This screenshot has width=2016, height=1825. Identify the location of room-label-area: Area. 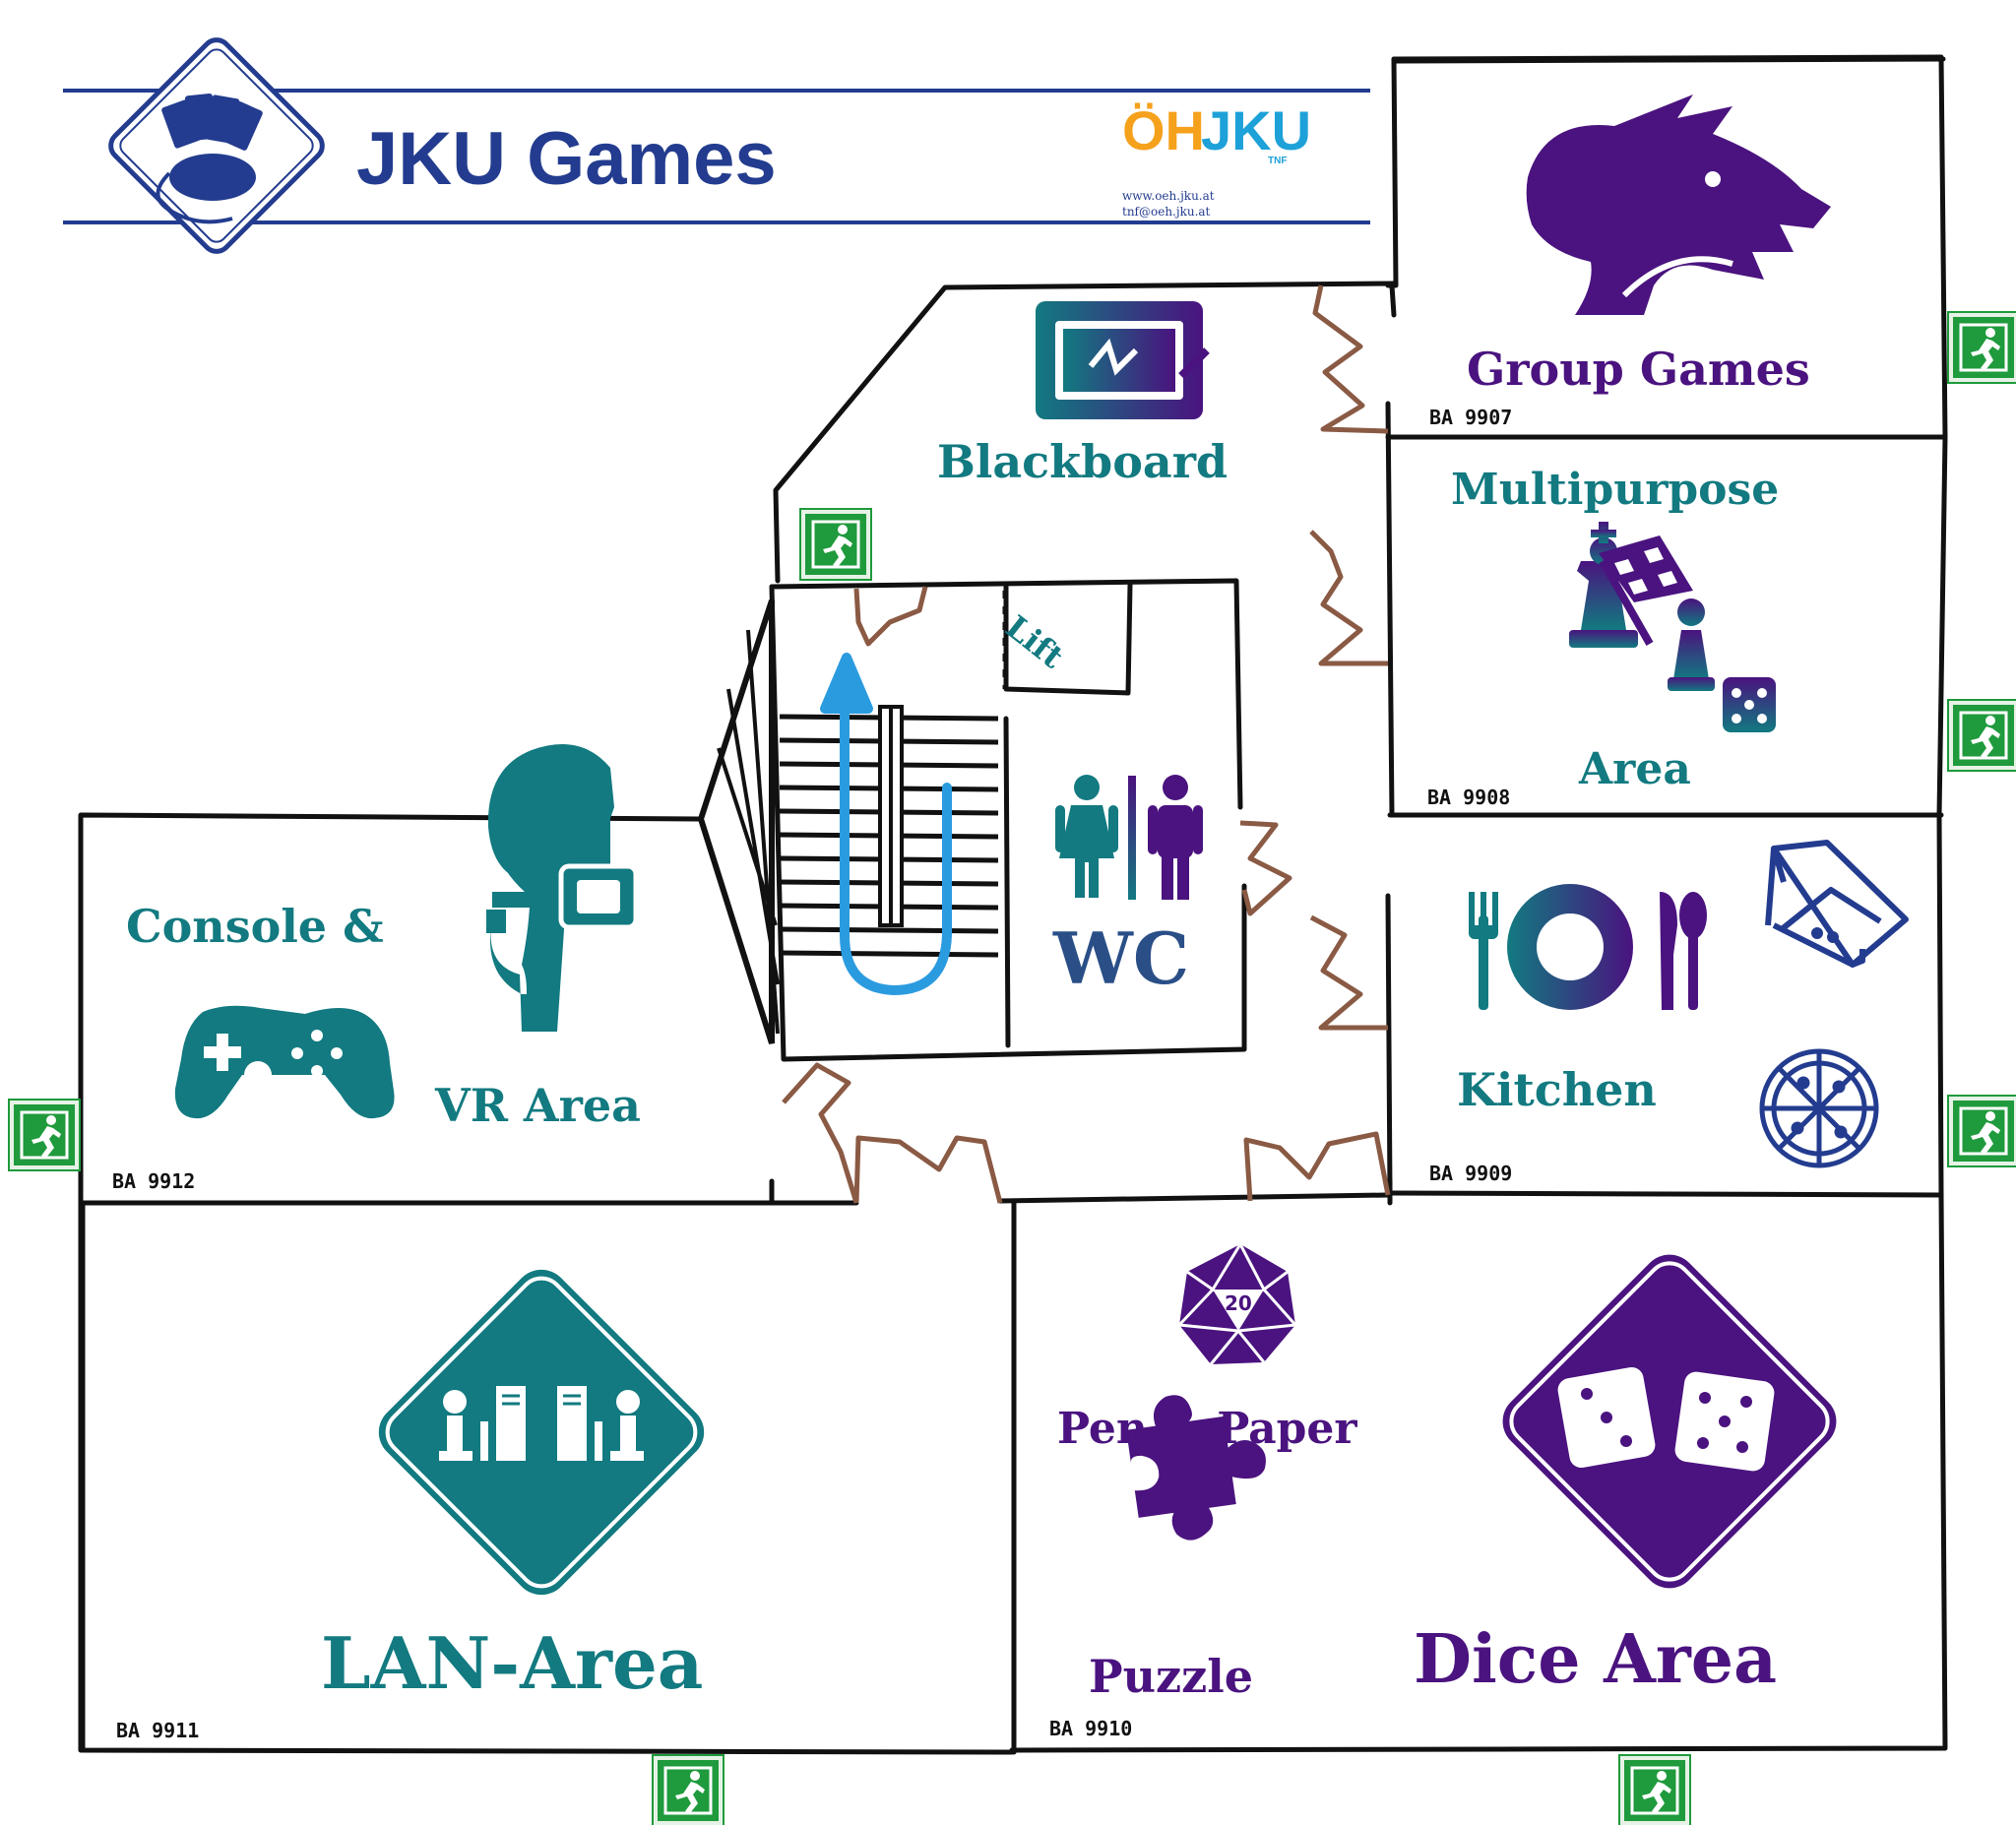
(1635, 769).